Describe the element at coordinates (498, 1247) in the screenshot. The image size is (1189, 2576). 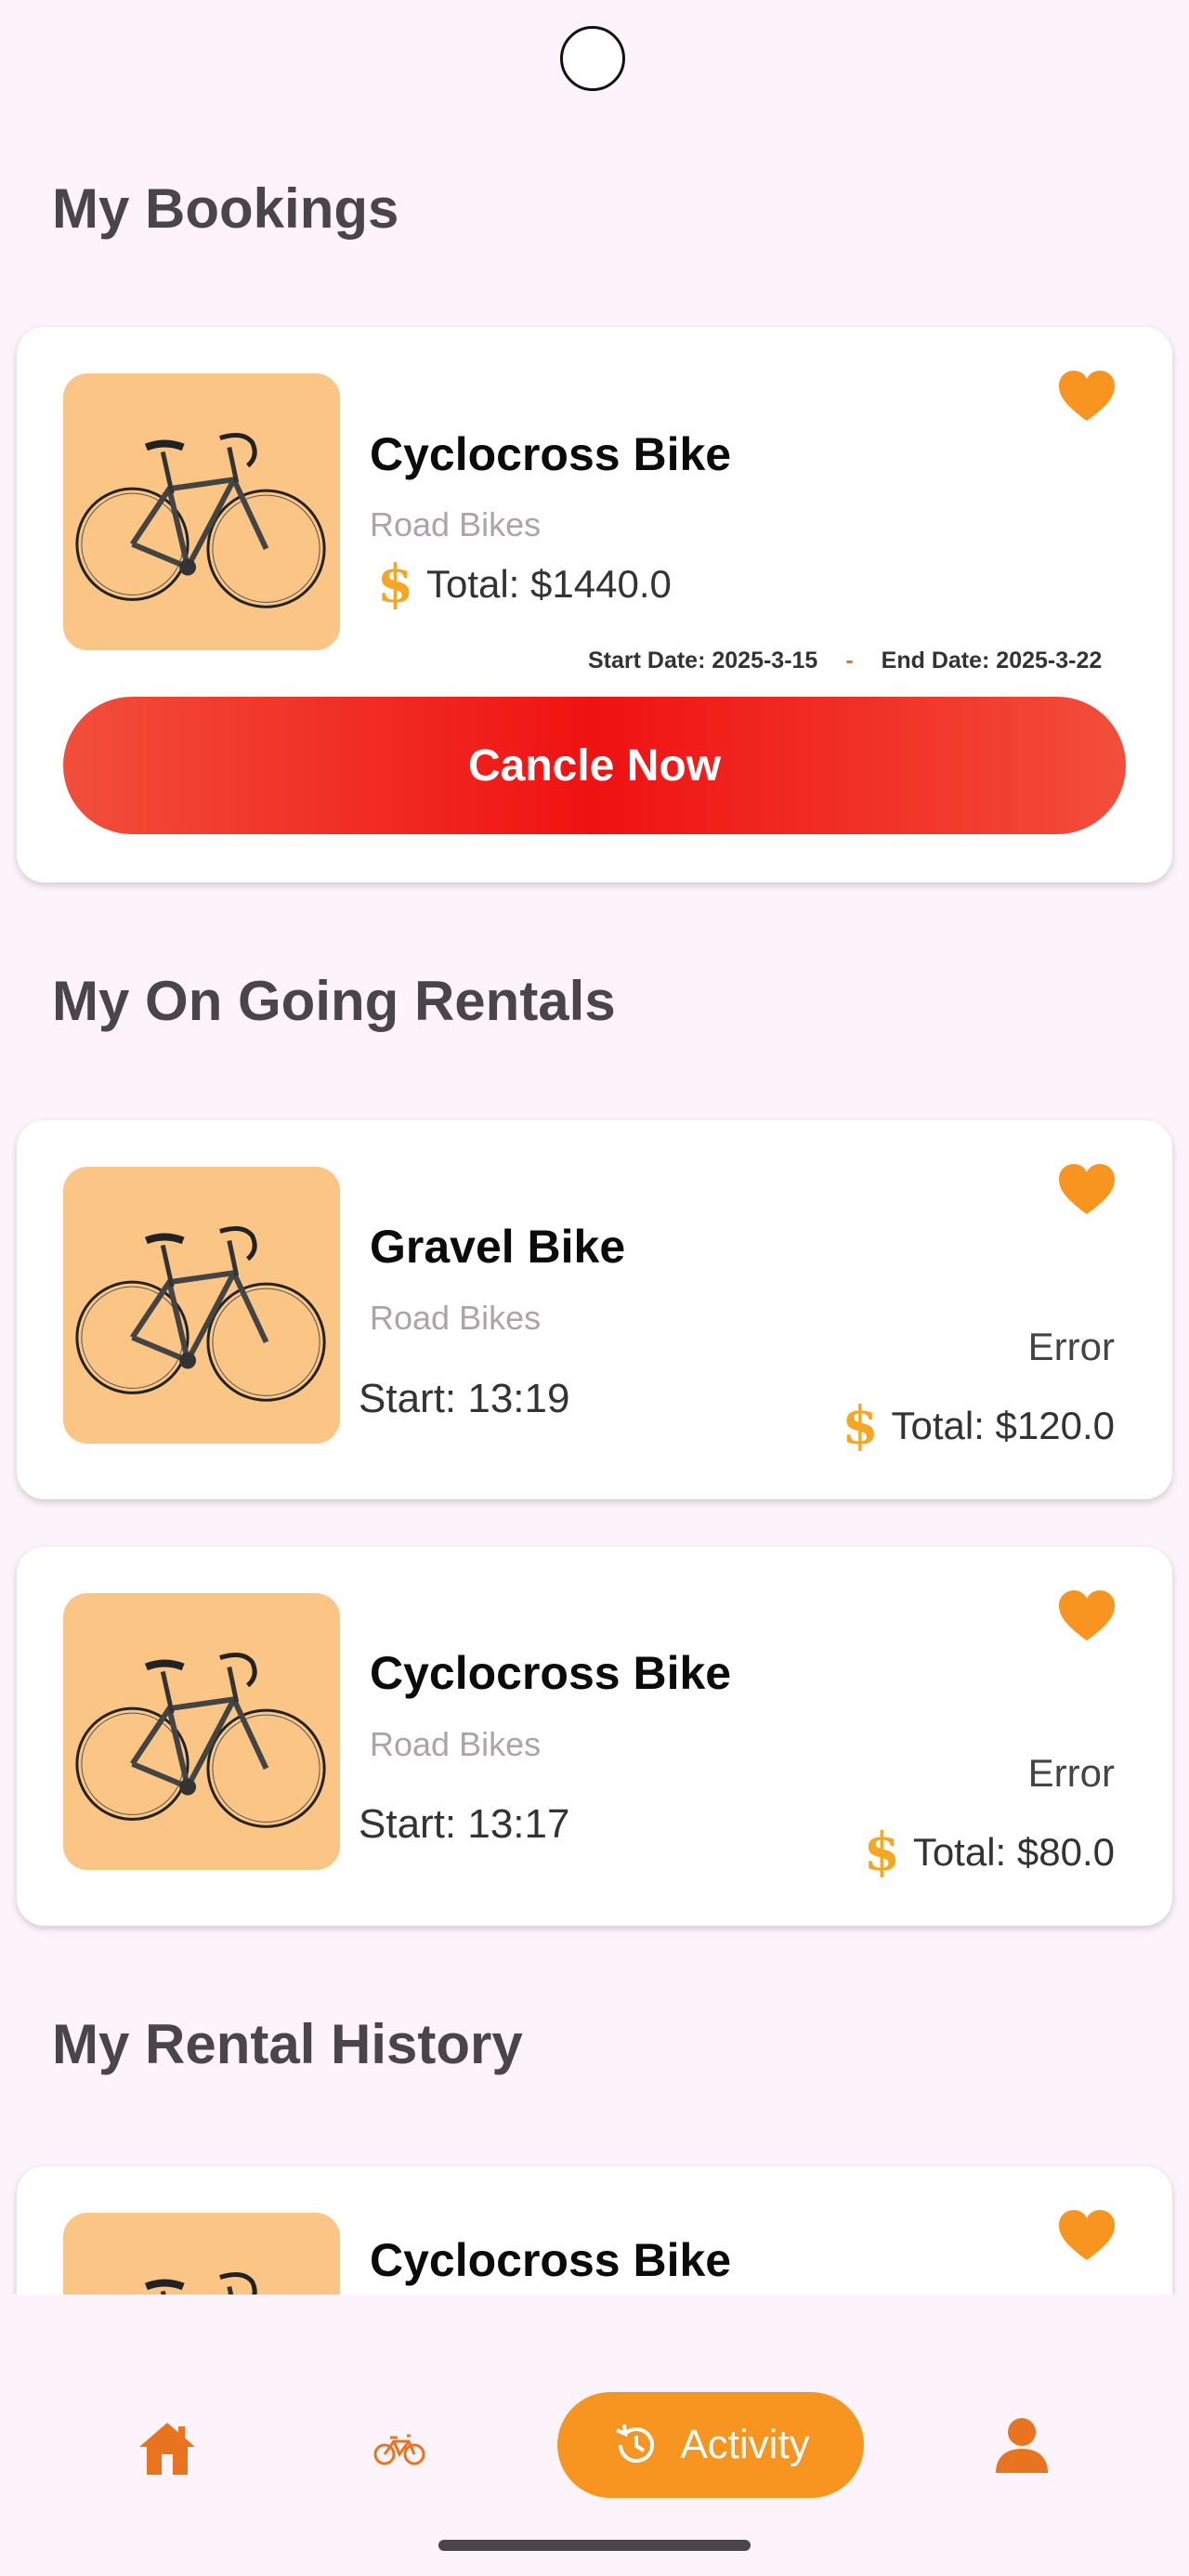
I see `bike-name: Gravel Bike` at that location.